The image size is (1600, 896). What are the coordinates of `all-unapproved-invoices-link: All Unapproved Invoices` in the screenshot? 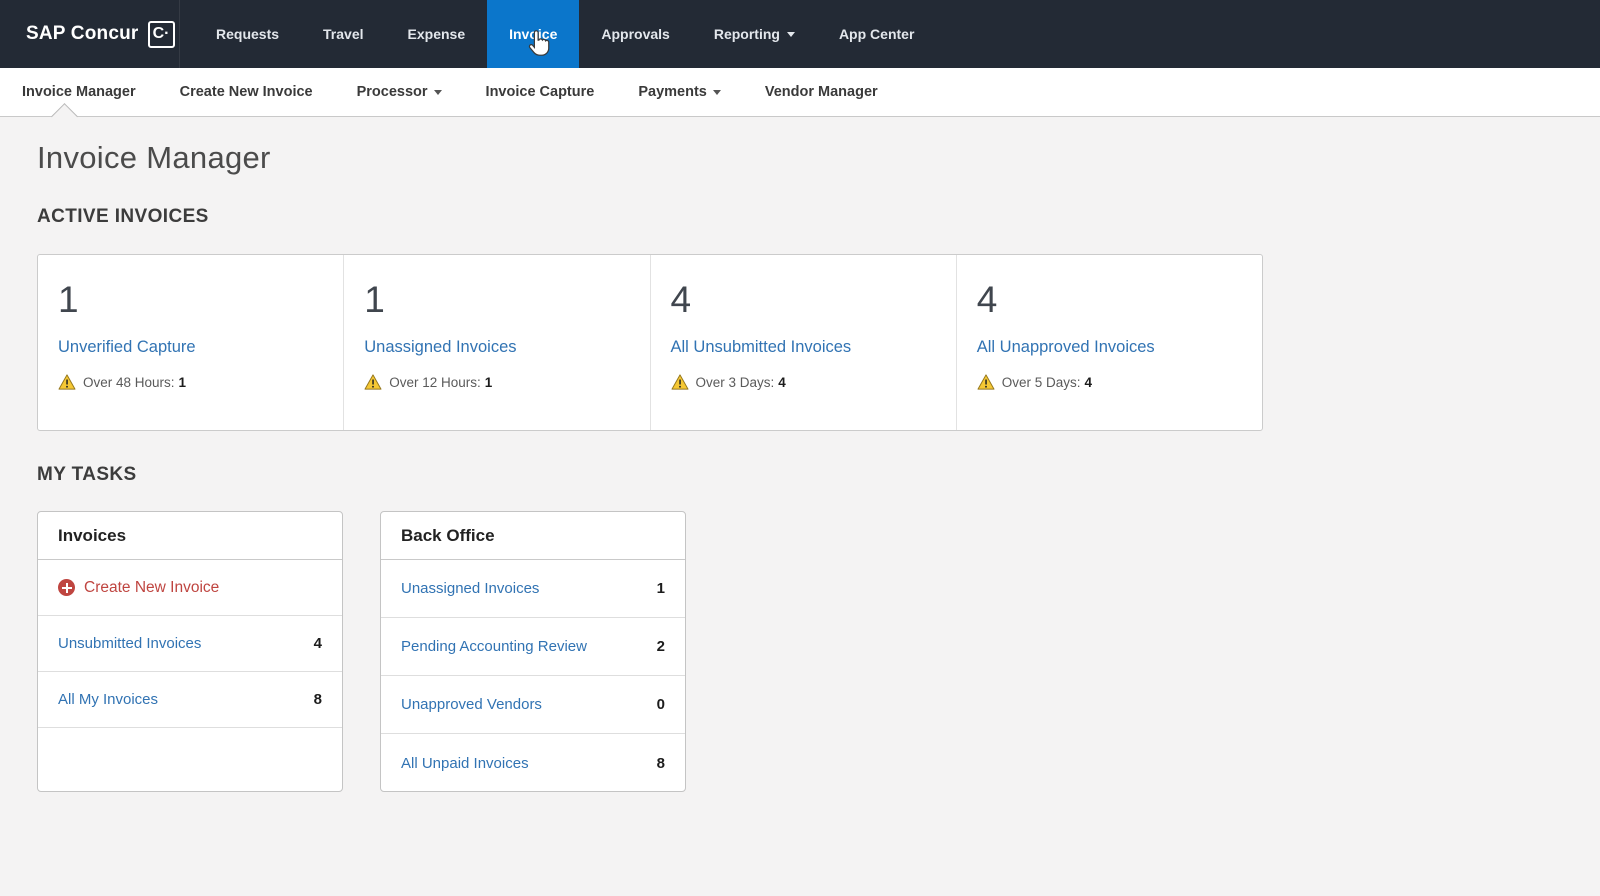 It's located at (1066, 347).